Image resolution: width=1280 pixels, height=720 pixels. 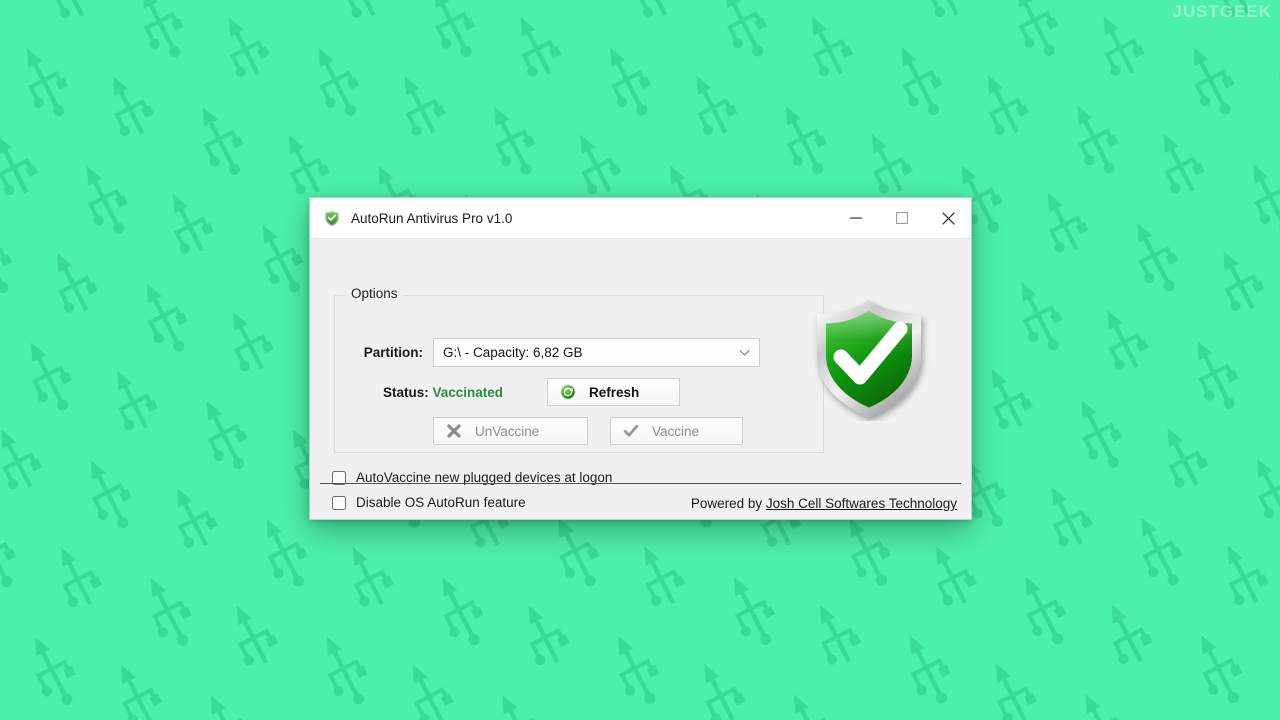 What do you see at coordinates (441, 502) in the screenshot?
I see `checkbox-disable-autorun-label: Disable OS AutoRun feature` at bounding box center [441, 502].